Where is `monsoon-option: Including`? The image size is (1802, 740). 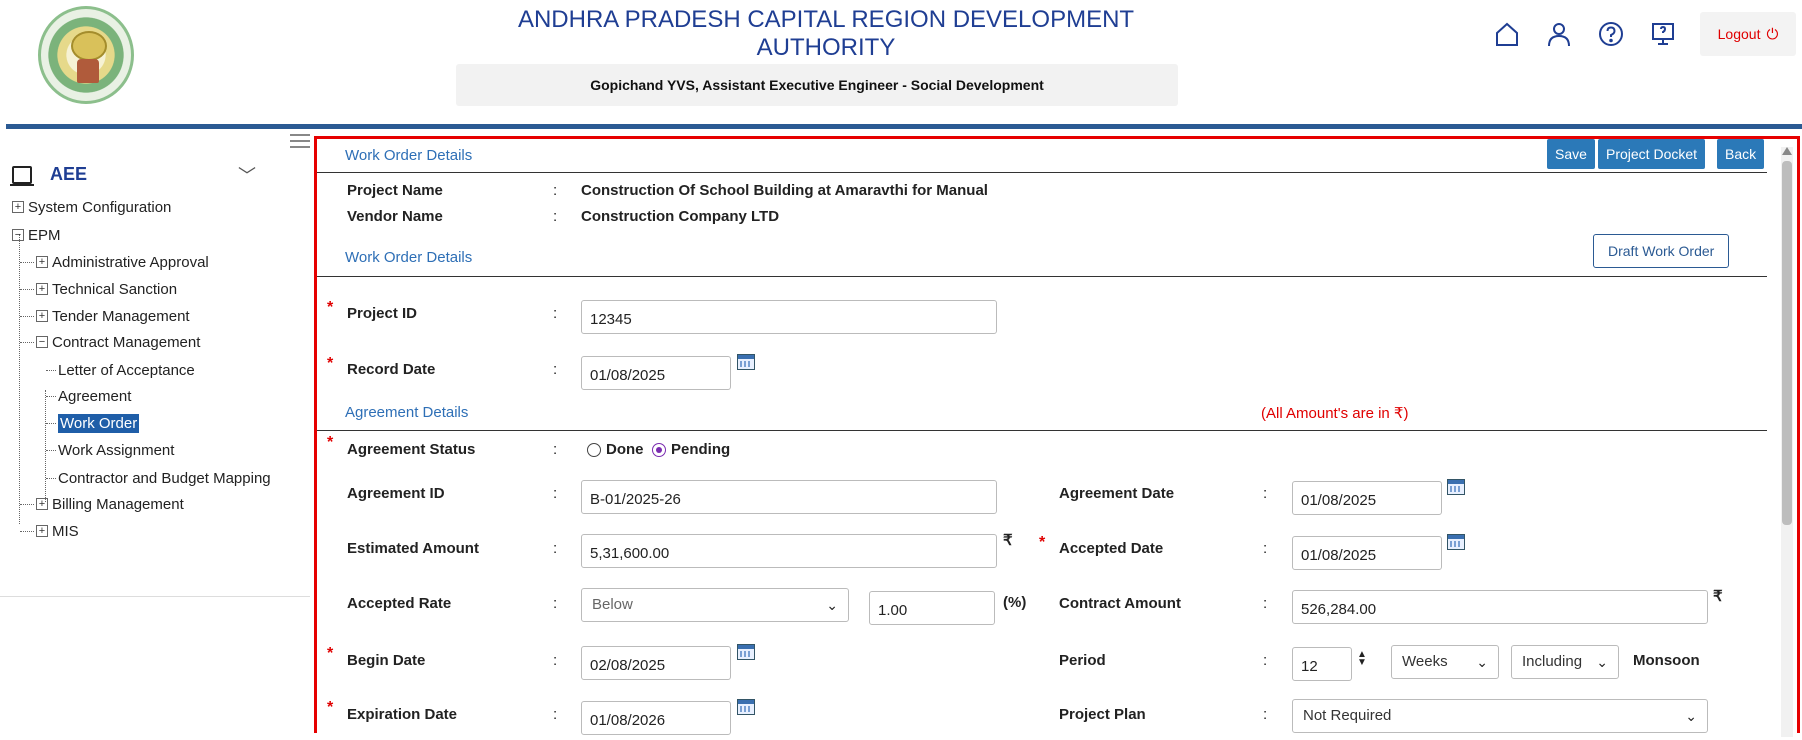 monsoon-option: Including is located at coordinates (1552, 661).